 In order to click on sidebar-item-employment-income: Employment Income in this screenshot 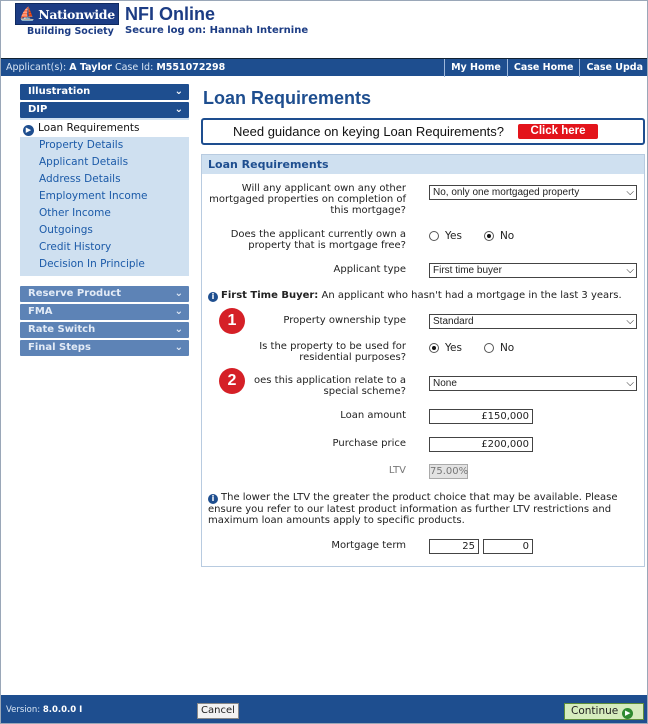, I will do `click(104, 196)`.